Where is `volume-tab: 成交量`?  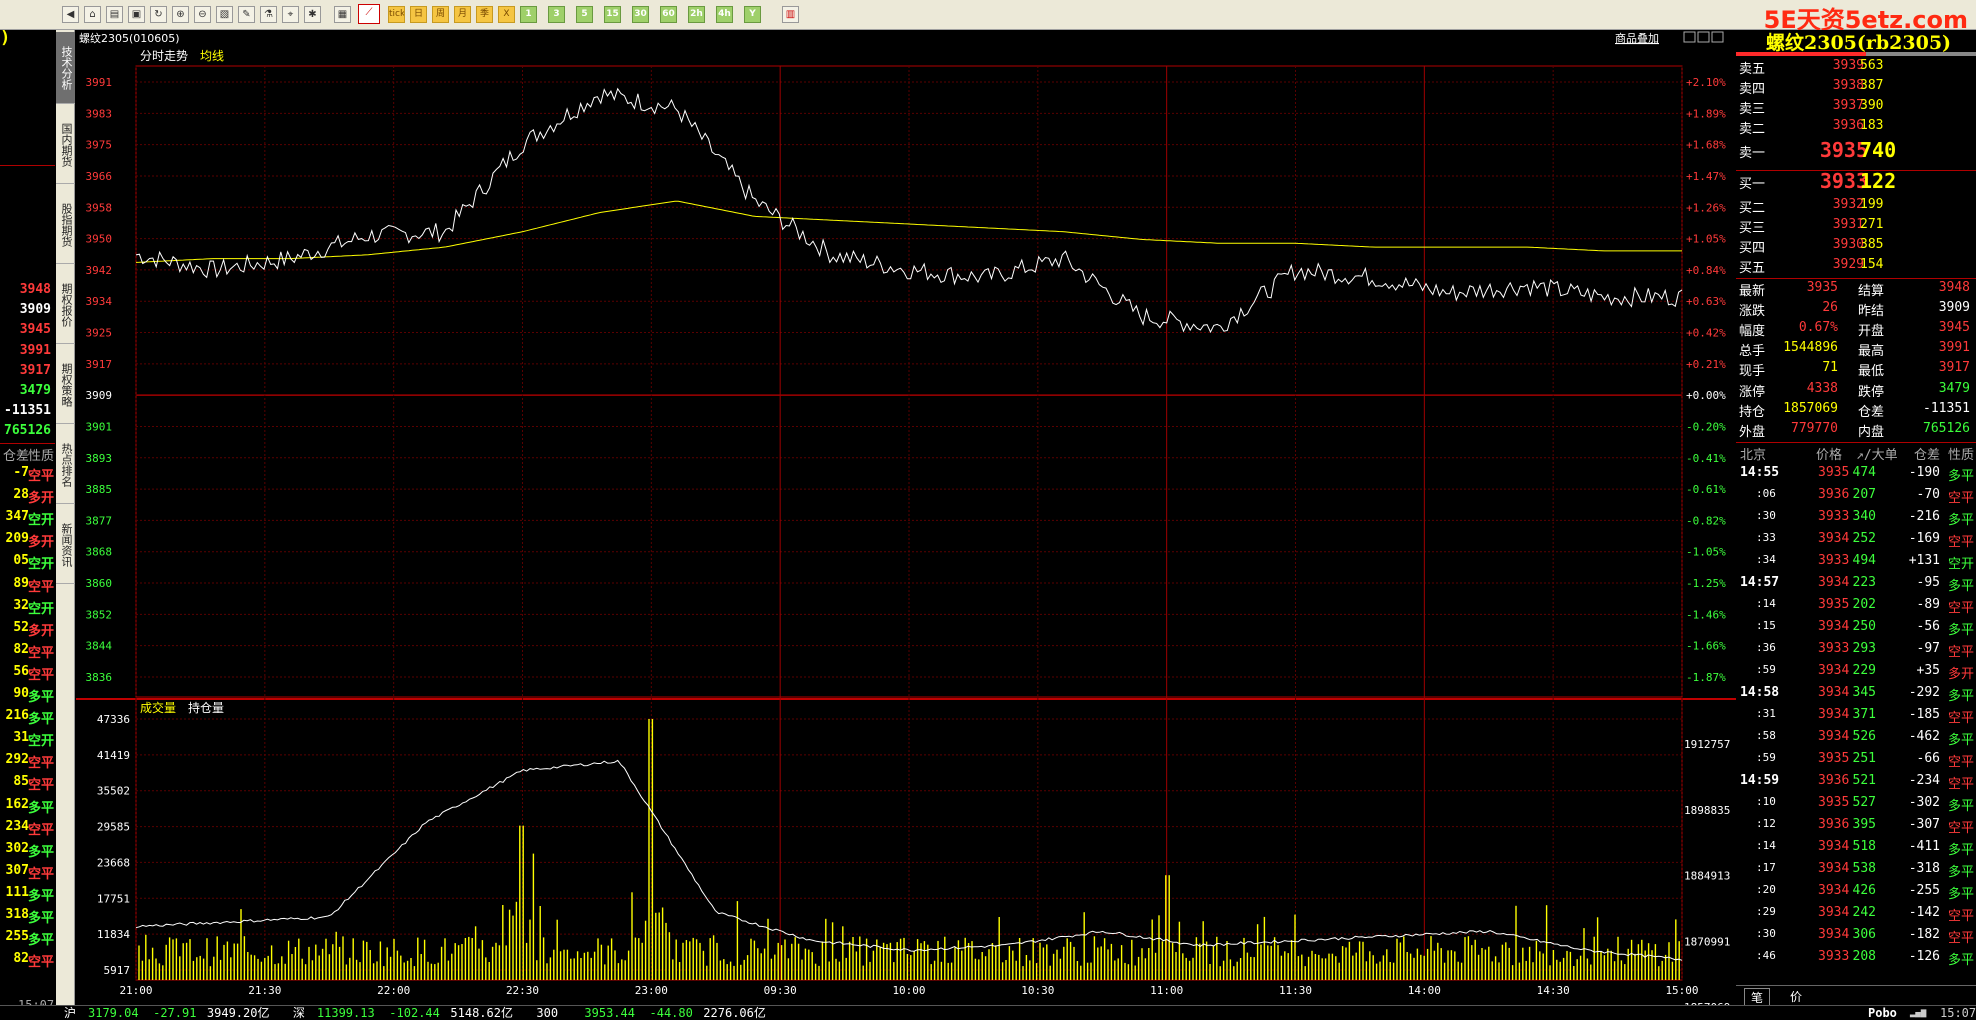 volume-tab: 成交量 is located at coordinates (158, 707).